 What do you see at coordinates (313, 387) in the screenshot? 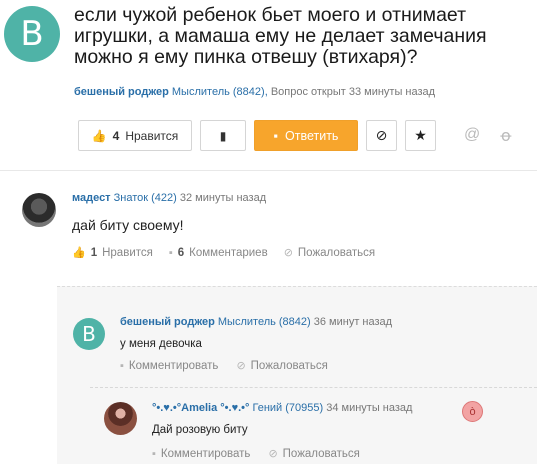
I see `reply-divider` at bounding box center [313, 387].